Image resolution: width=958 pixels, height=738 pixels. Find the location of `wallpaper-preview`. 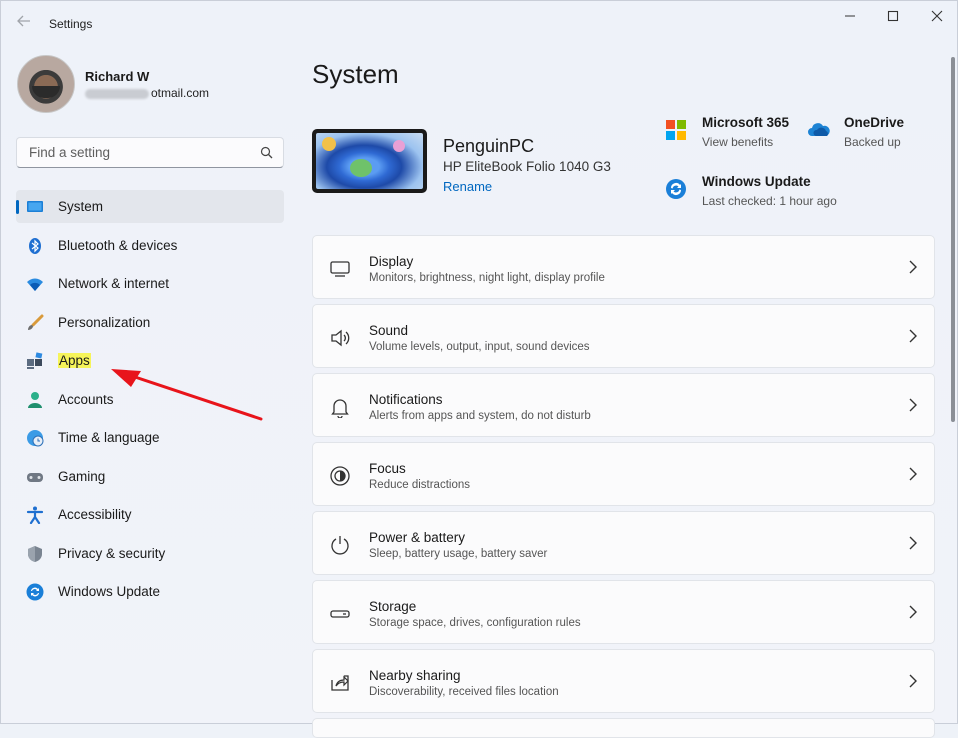

wallpaper-preview is located at coordinates (369, 161).